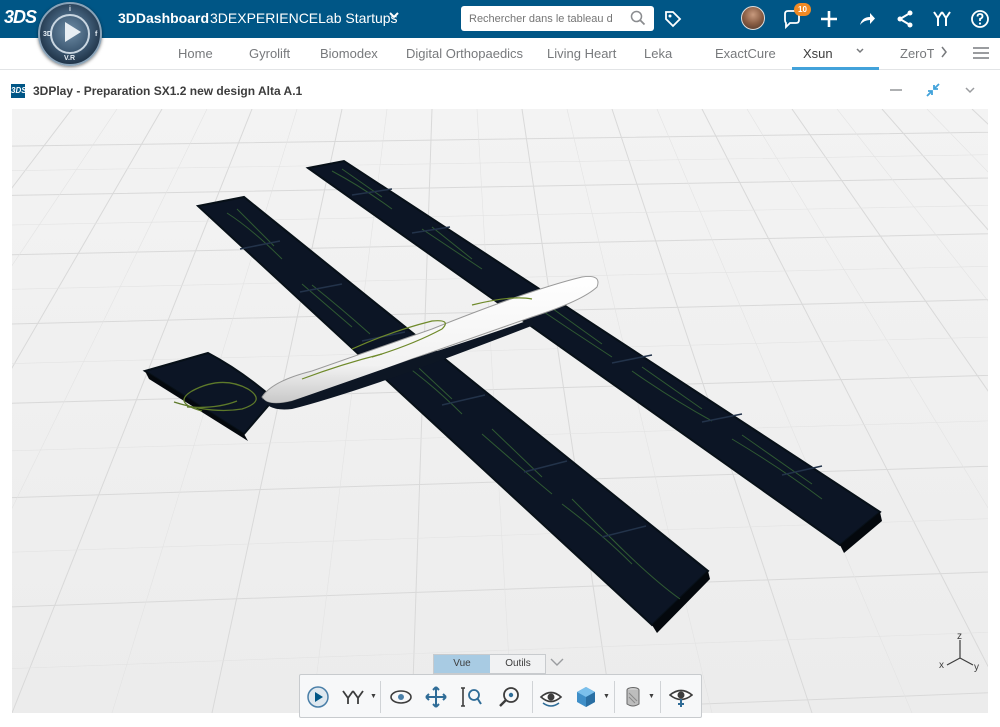 This screenshot has height=727, width=1000. I want to click on 3dplay-app-icon: 3DS, so click(19, 91).